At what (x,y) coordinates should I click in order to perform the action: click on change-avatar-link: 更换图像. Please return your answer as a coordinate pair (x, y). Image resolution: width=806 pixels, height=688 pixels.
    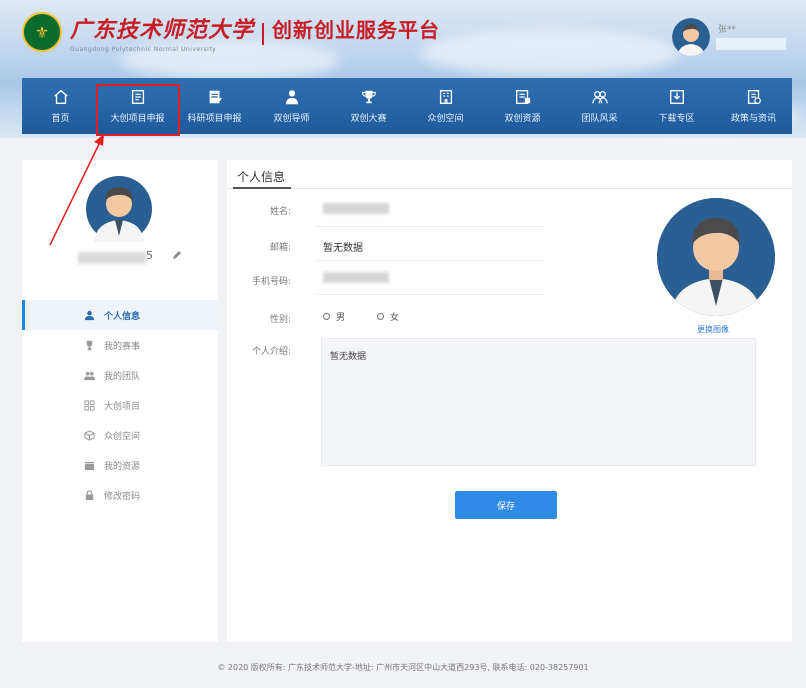
    Looking at the image, I should click on (713, 329).